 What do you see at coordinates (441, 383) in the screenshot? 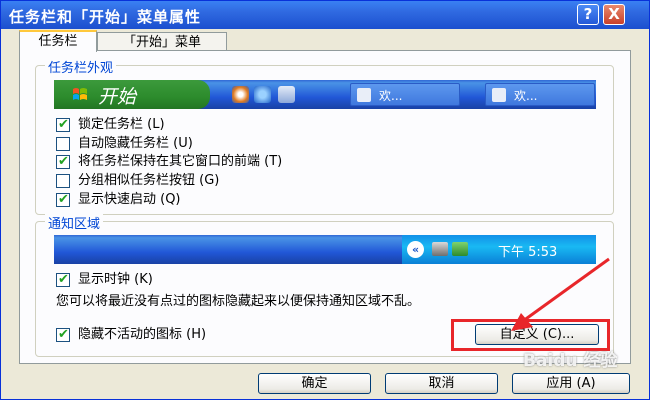
I see `cancel-button: 取消` at bounding box center [441, 383].